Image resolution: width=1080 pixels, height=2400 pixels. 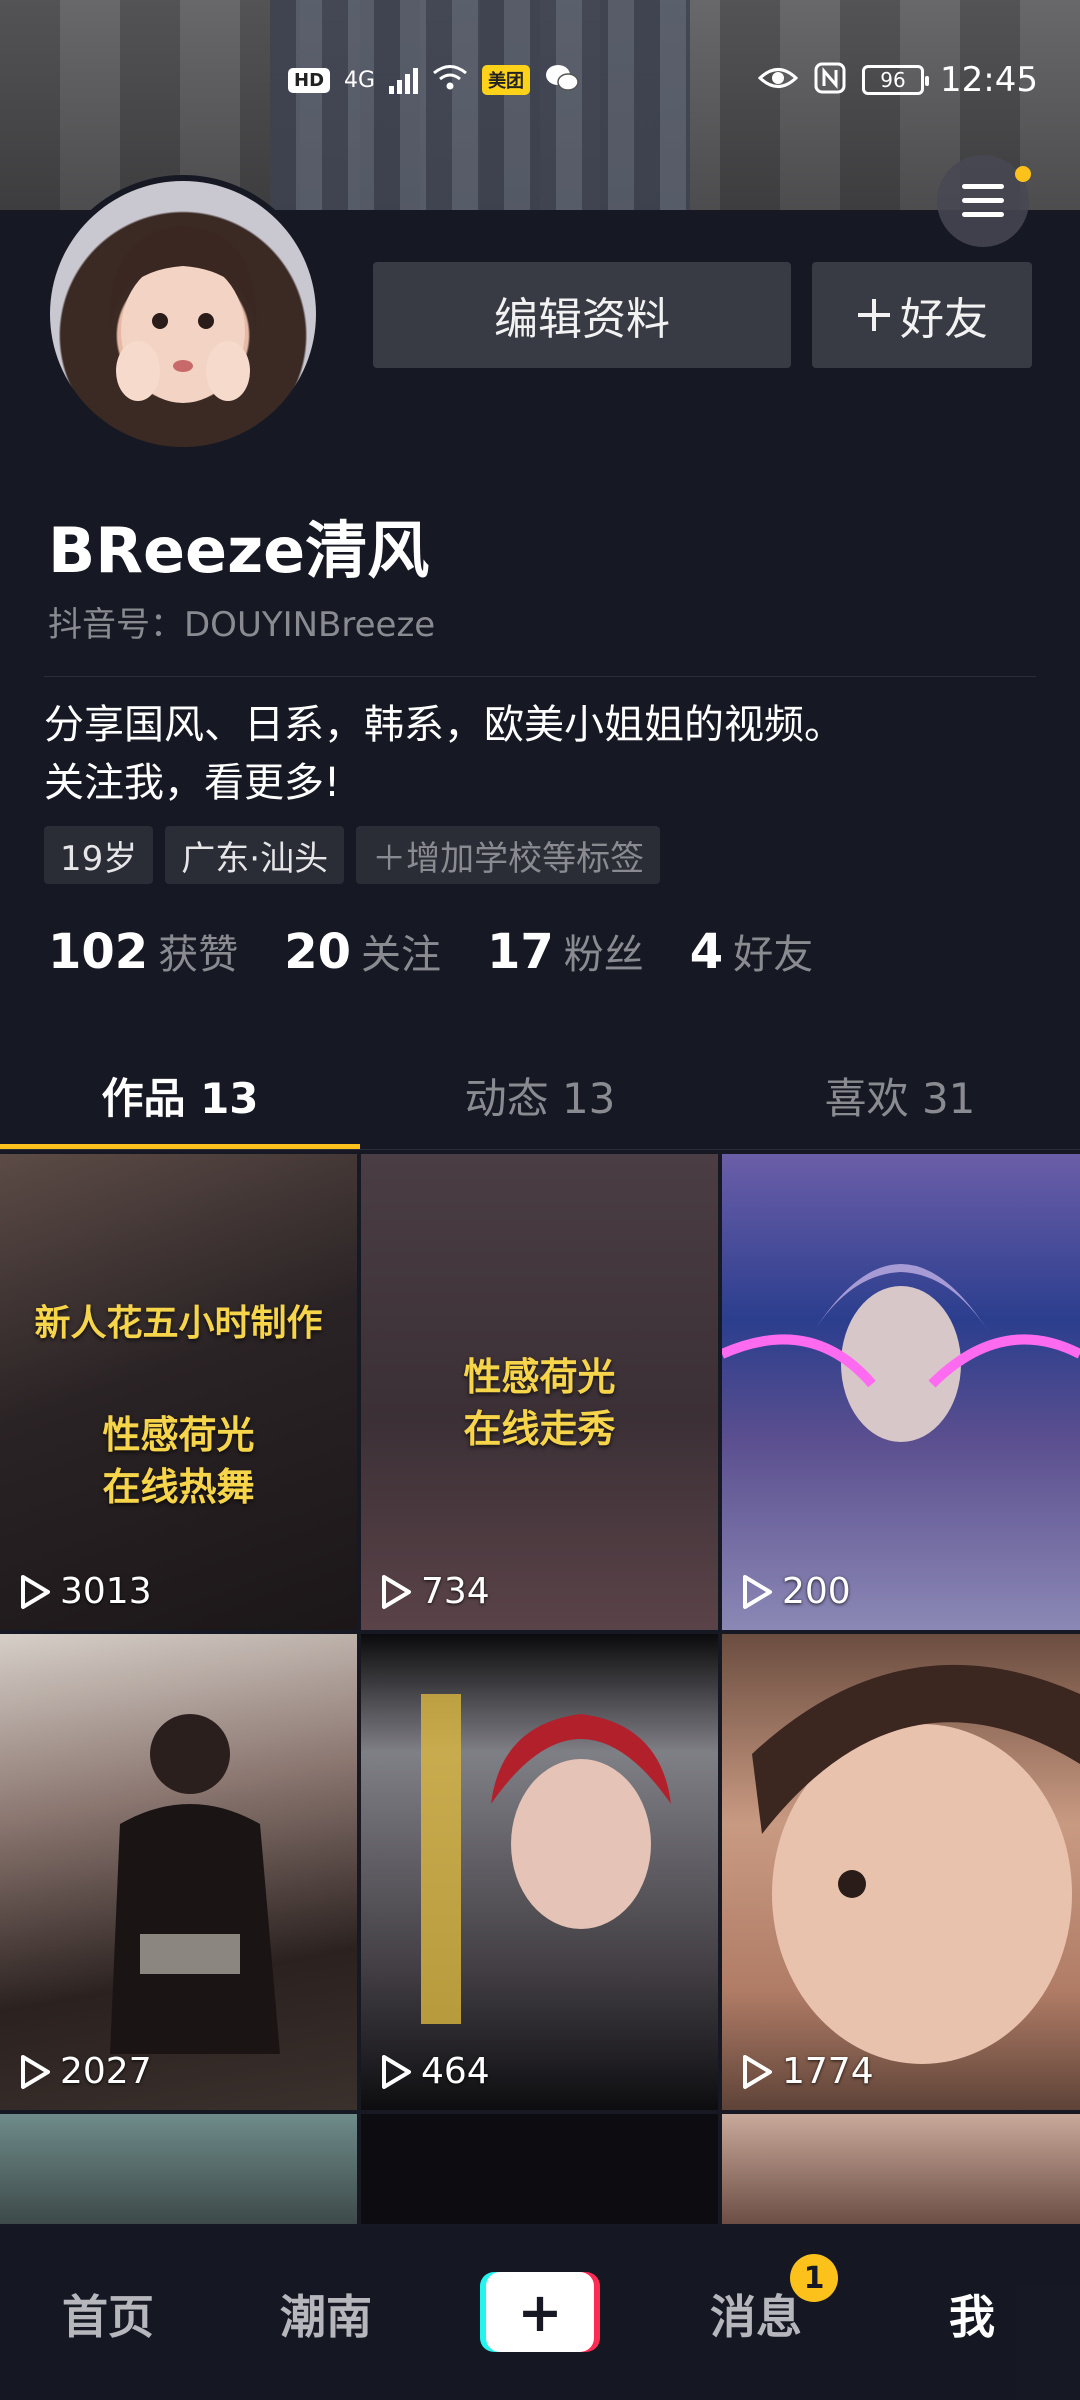 I want to click on tab-activity: 动态 13, so click(x=540, y=1095).